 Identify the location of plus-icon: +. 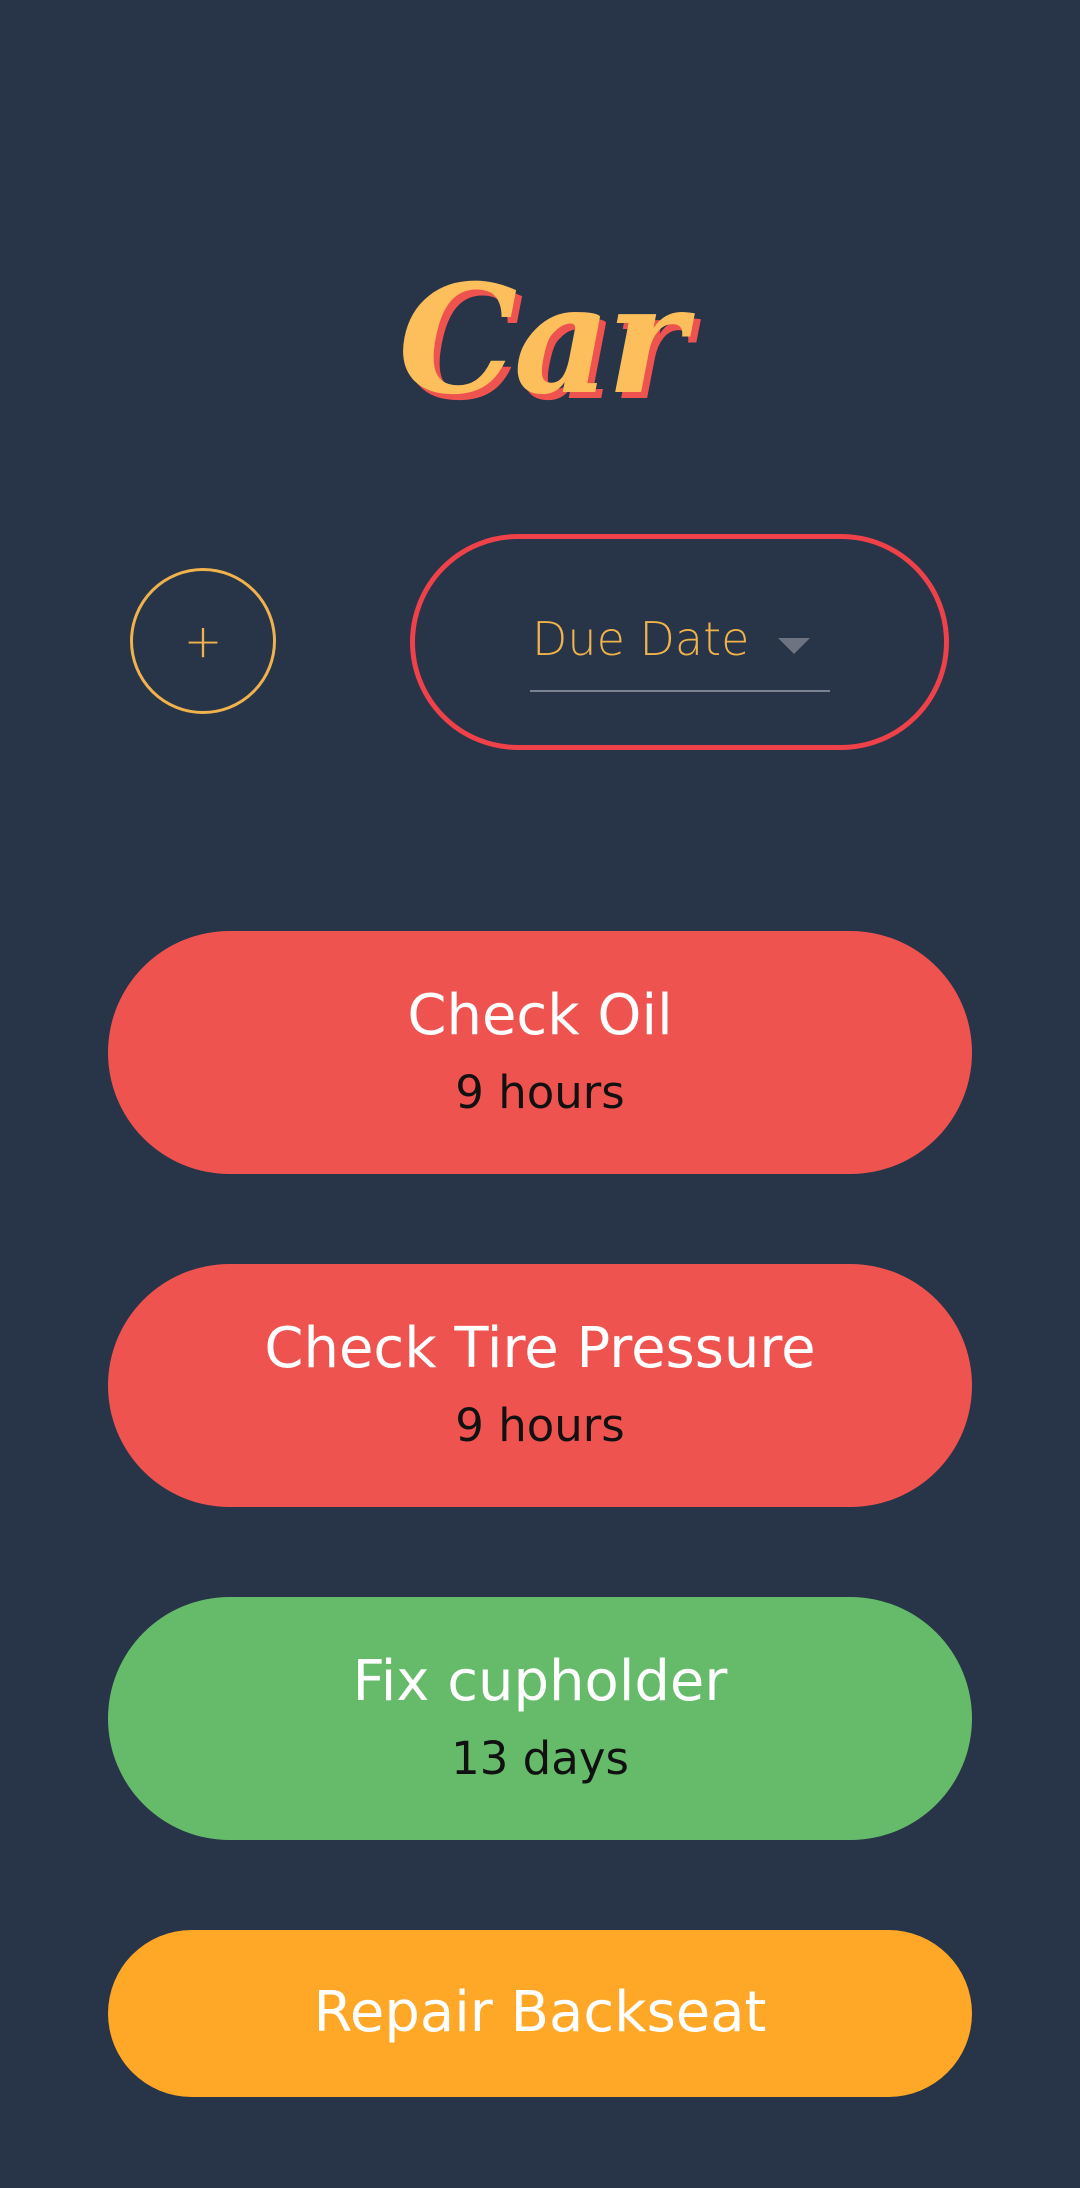
(203, 641).